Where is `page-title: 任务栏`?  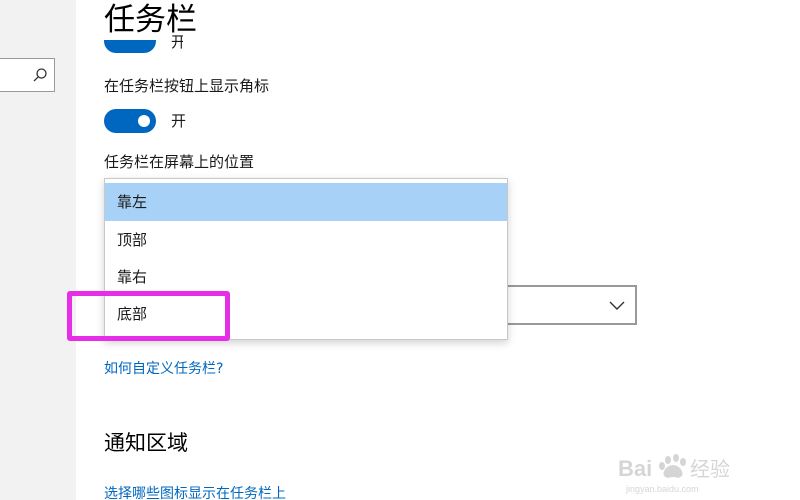 page-title: 任务栏 is located at coordinates (150, 20).